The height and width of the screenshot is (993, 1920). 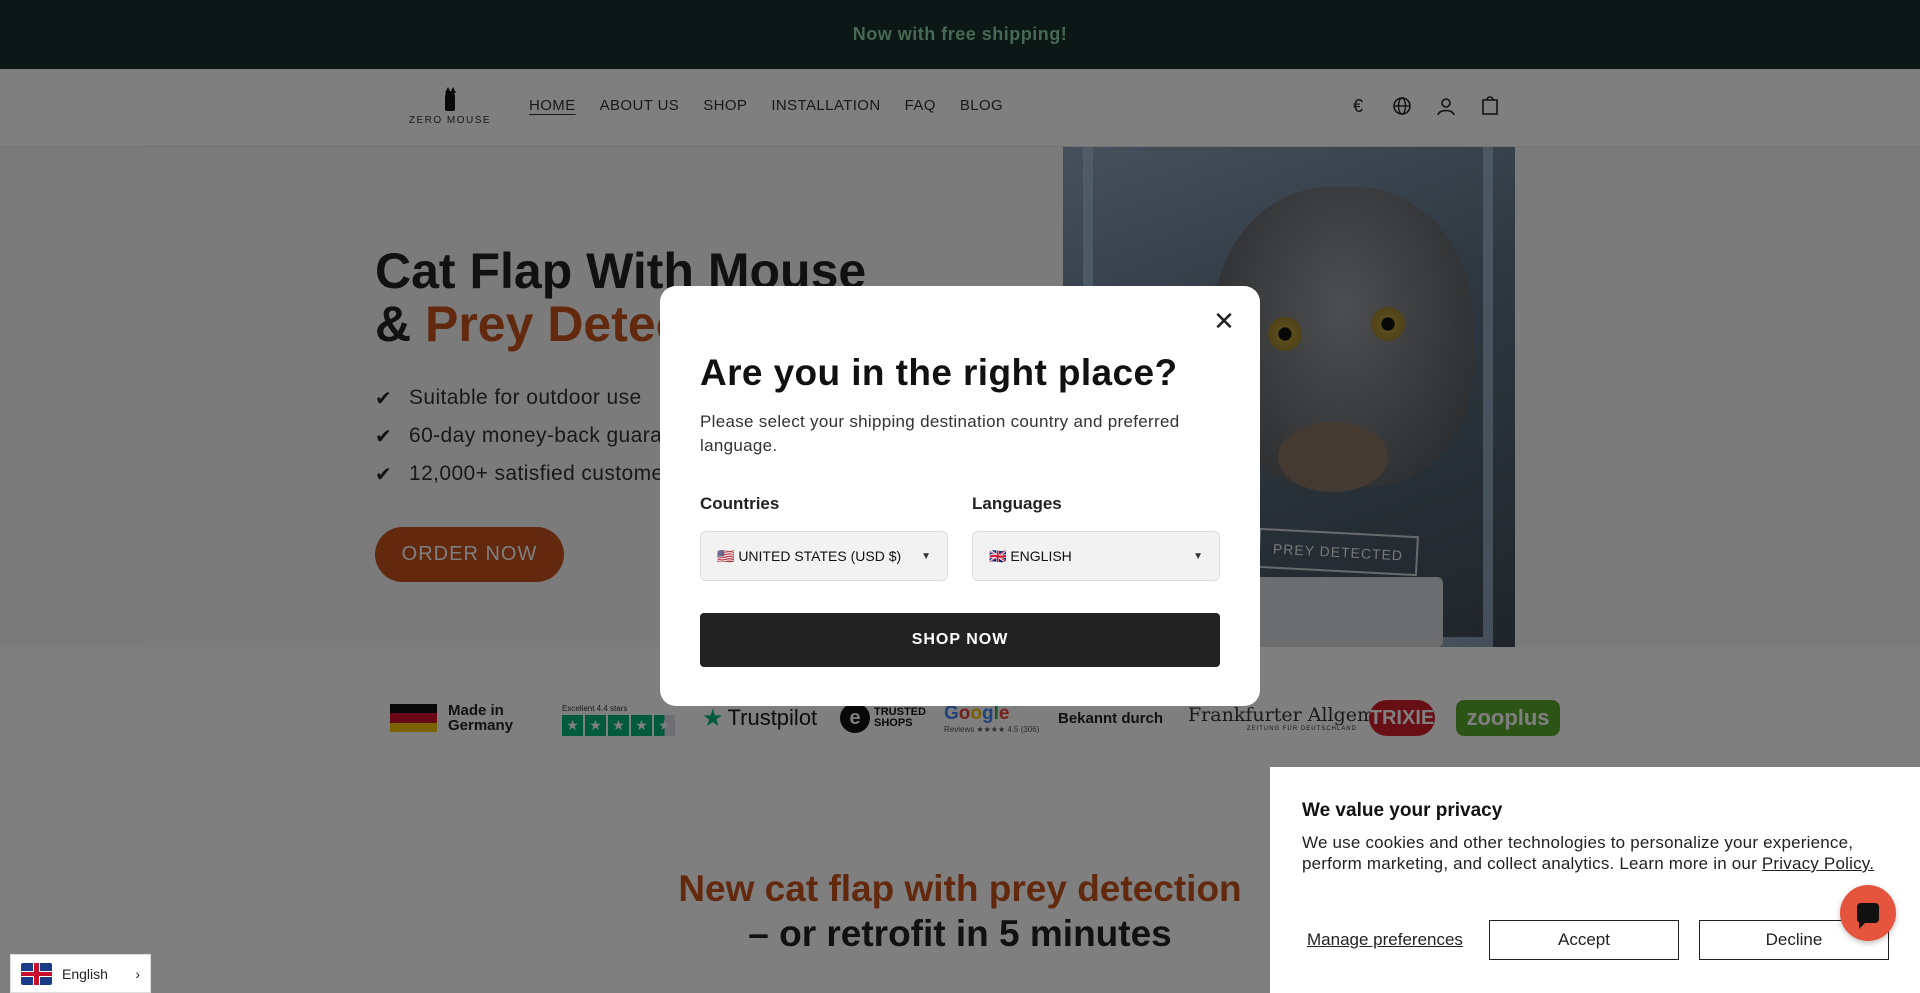 I want to click on language-switcher-label: English, so click(x=85, y=973).